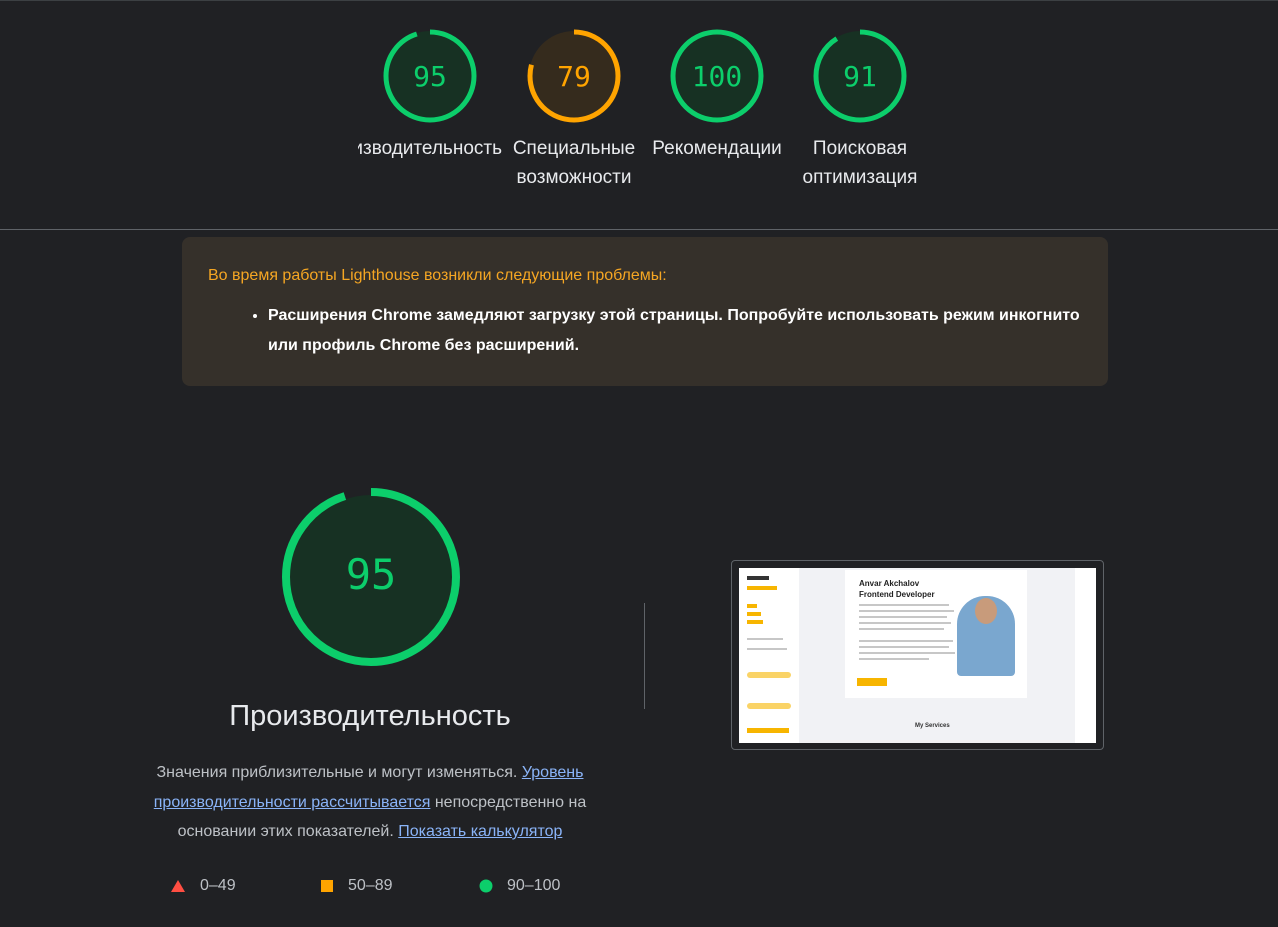 The height and width of the screenshot is (927, 1278). I want to click on gauge-accessibility-score: 79, so click(574, 76).